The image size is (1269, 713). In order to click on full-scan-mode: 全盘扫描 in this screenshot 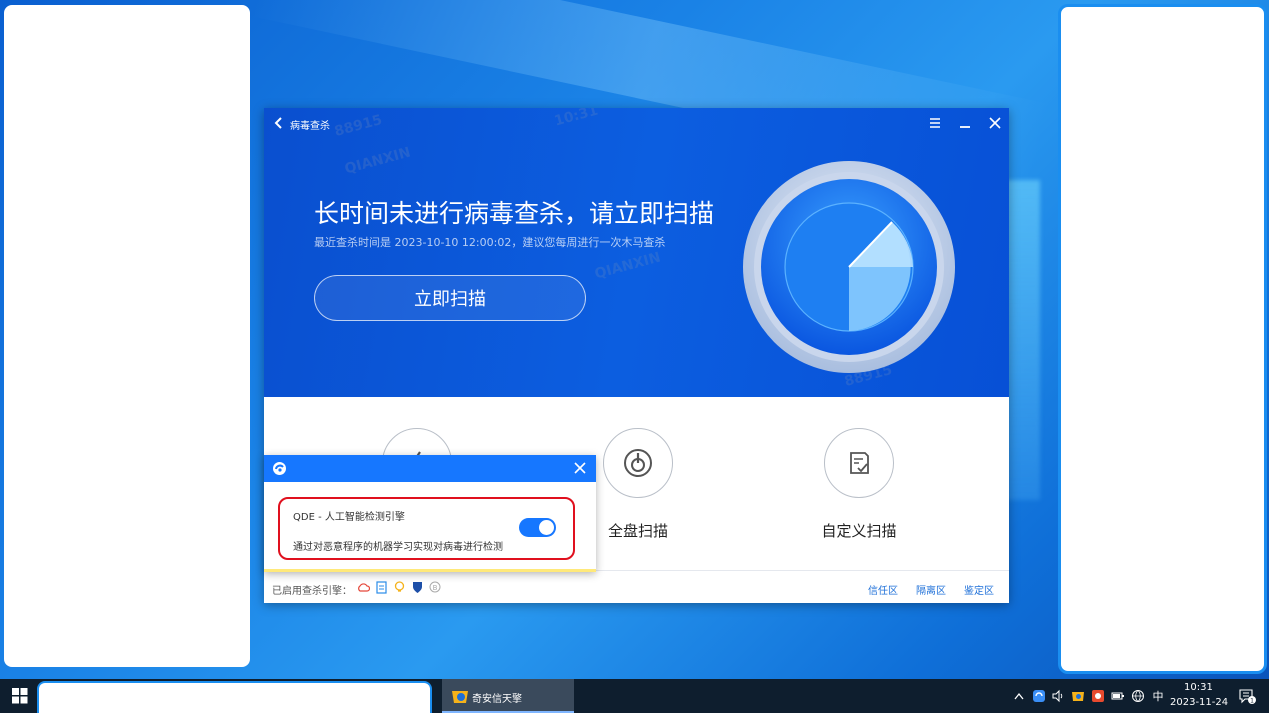, I will do `click(638, 484)`.